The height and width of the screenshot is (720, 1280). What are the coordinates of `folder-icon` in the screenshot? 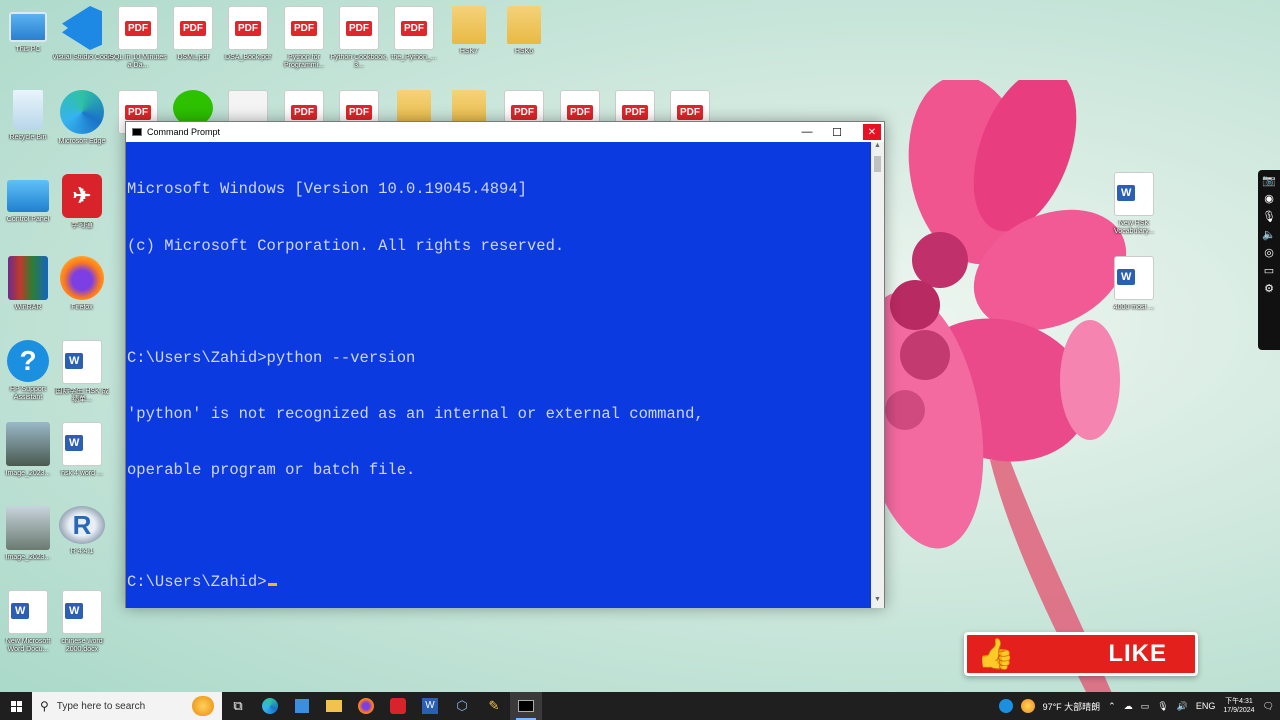 It's located at (524, 25).